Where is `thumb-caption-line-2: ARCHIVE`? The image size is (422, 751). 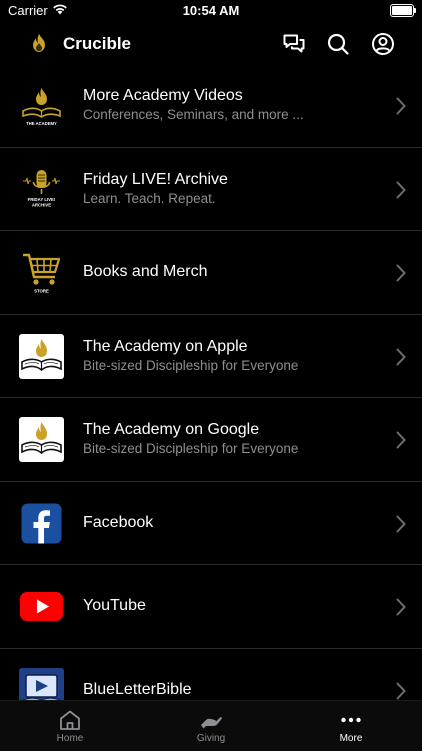 thumb-caption-line-2: ARCHIVE is located at coordinates (41, 204).